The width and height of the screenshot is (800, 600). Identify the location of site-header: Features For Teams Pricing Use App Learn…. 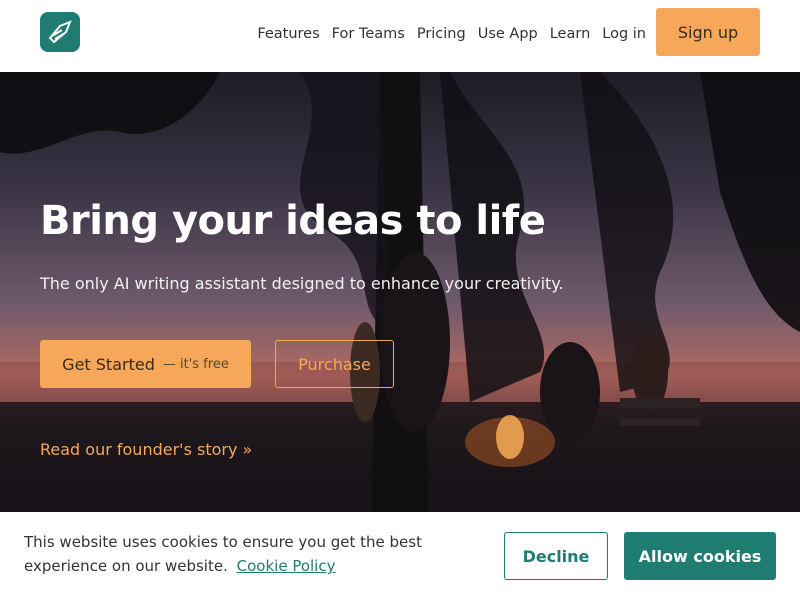
(400, 36).